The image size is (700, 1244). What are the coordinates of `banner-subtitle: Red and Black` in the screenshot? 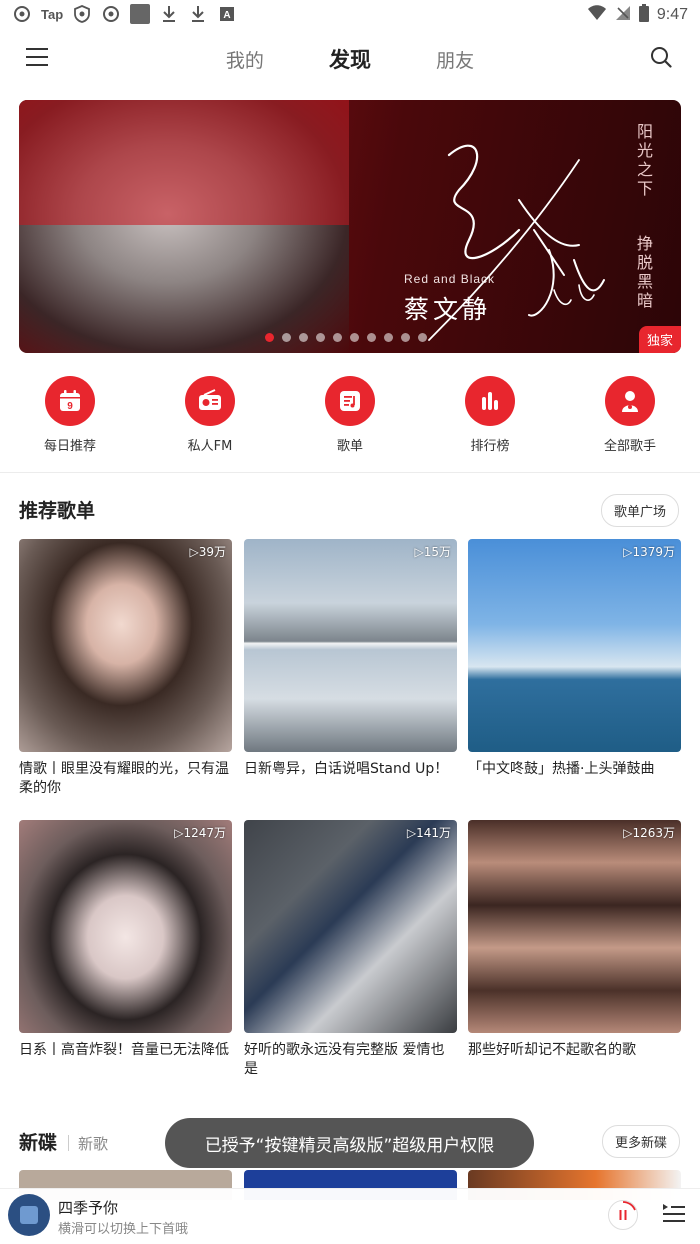 It's located at (450, 279).